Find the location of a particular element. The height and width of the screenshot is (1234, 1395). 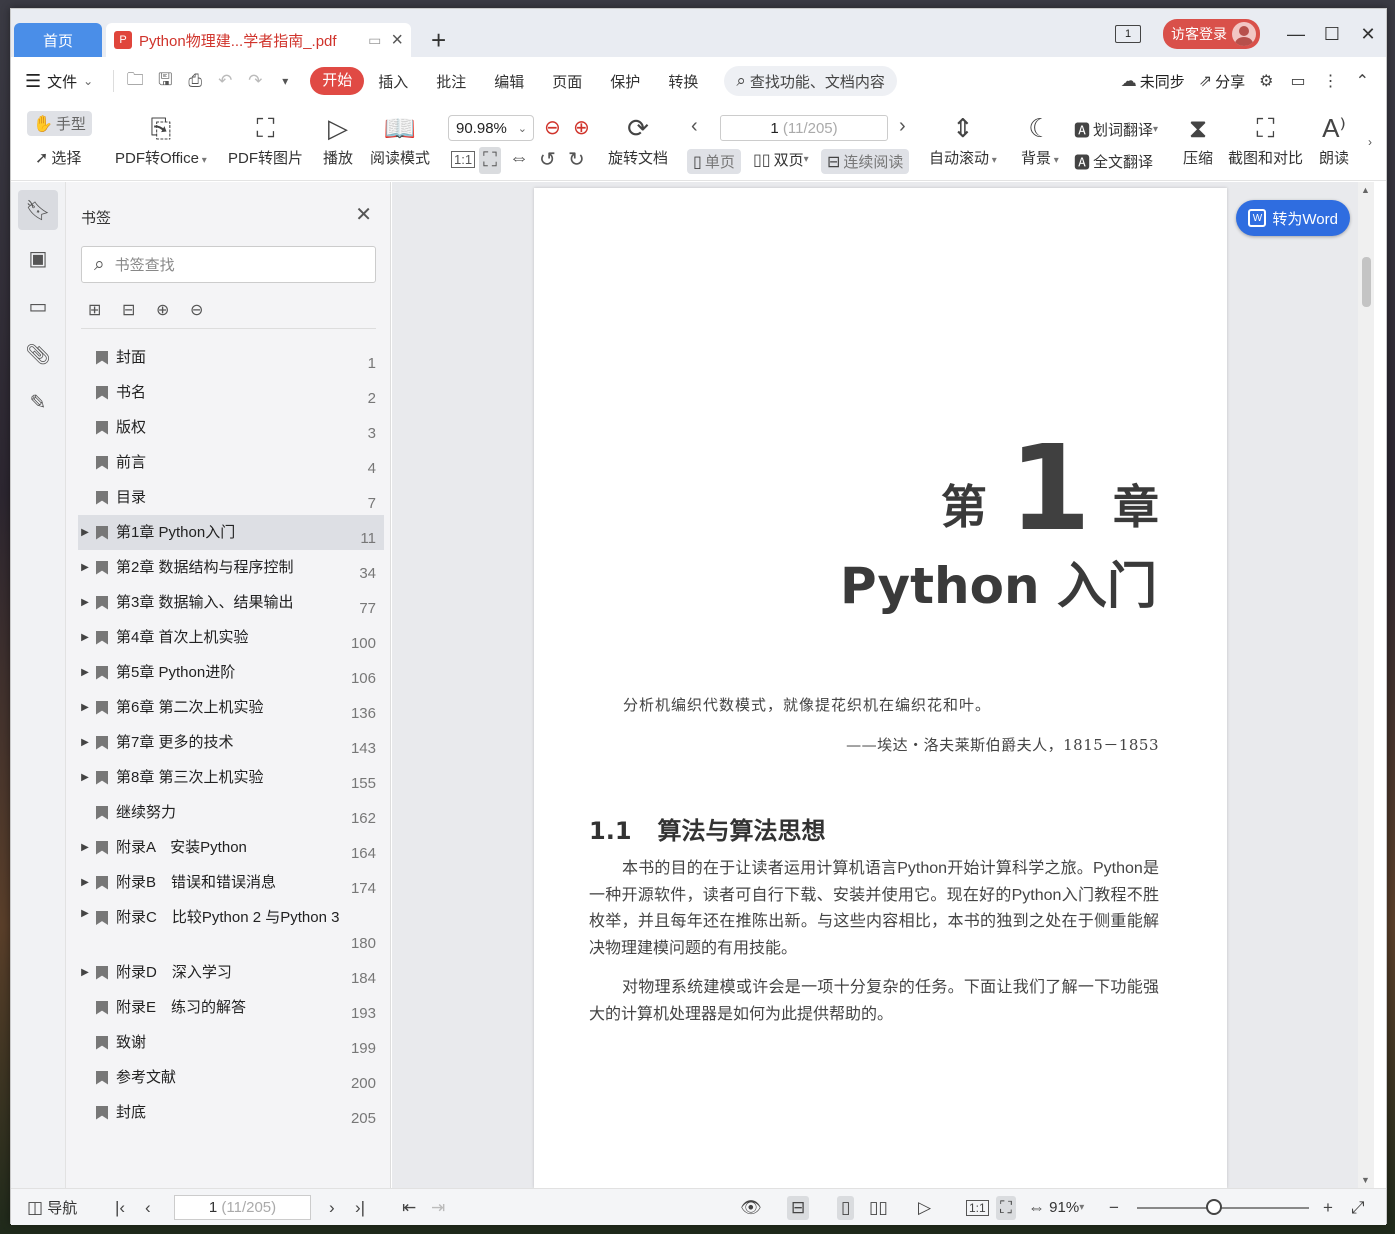

guest-login-button: 访客登录 is located at coordinates (1211, 34).